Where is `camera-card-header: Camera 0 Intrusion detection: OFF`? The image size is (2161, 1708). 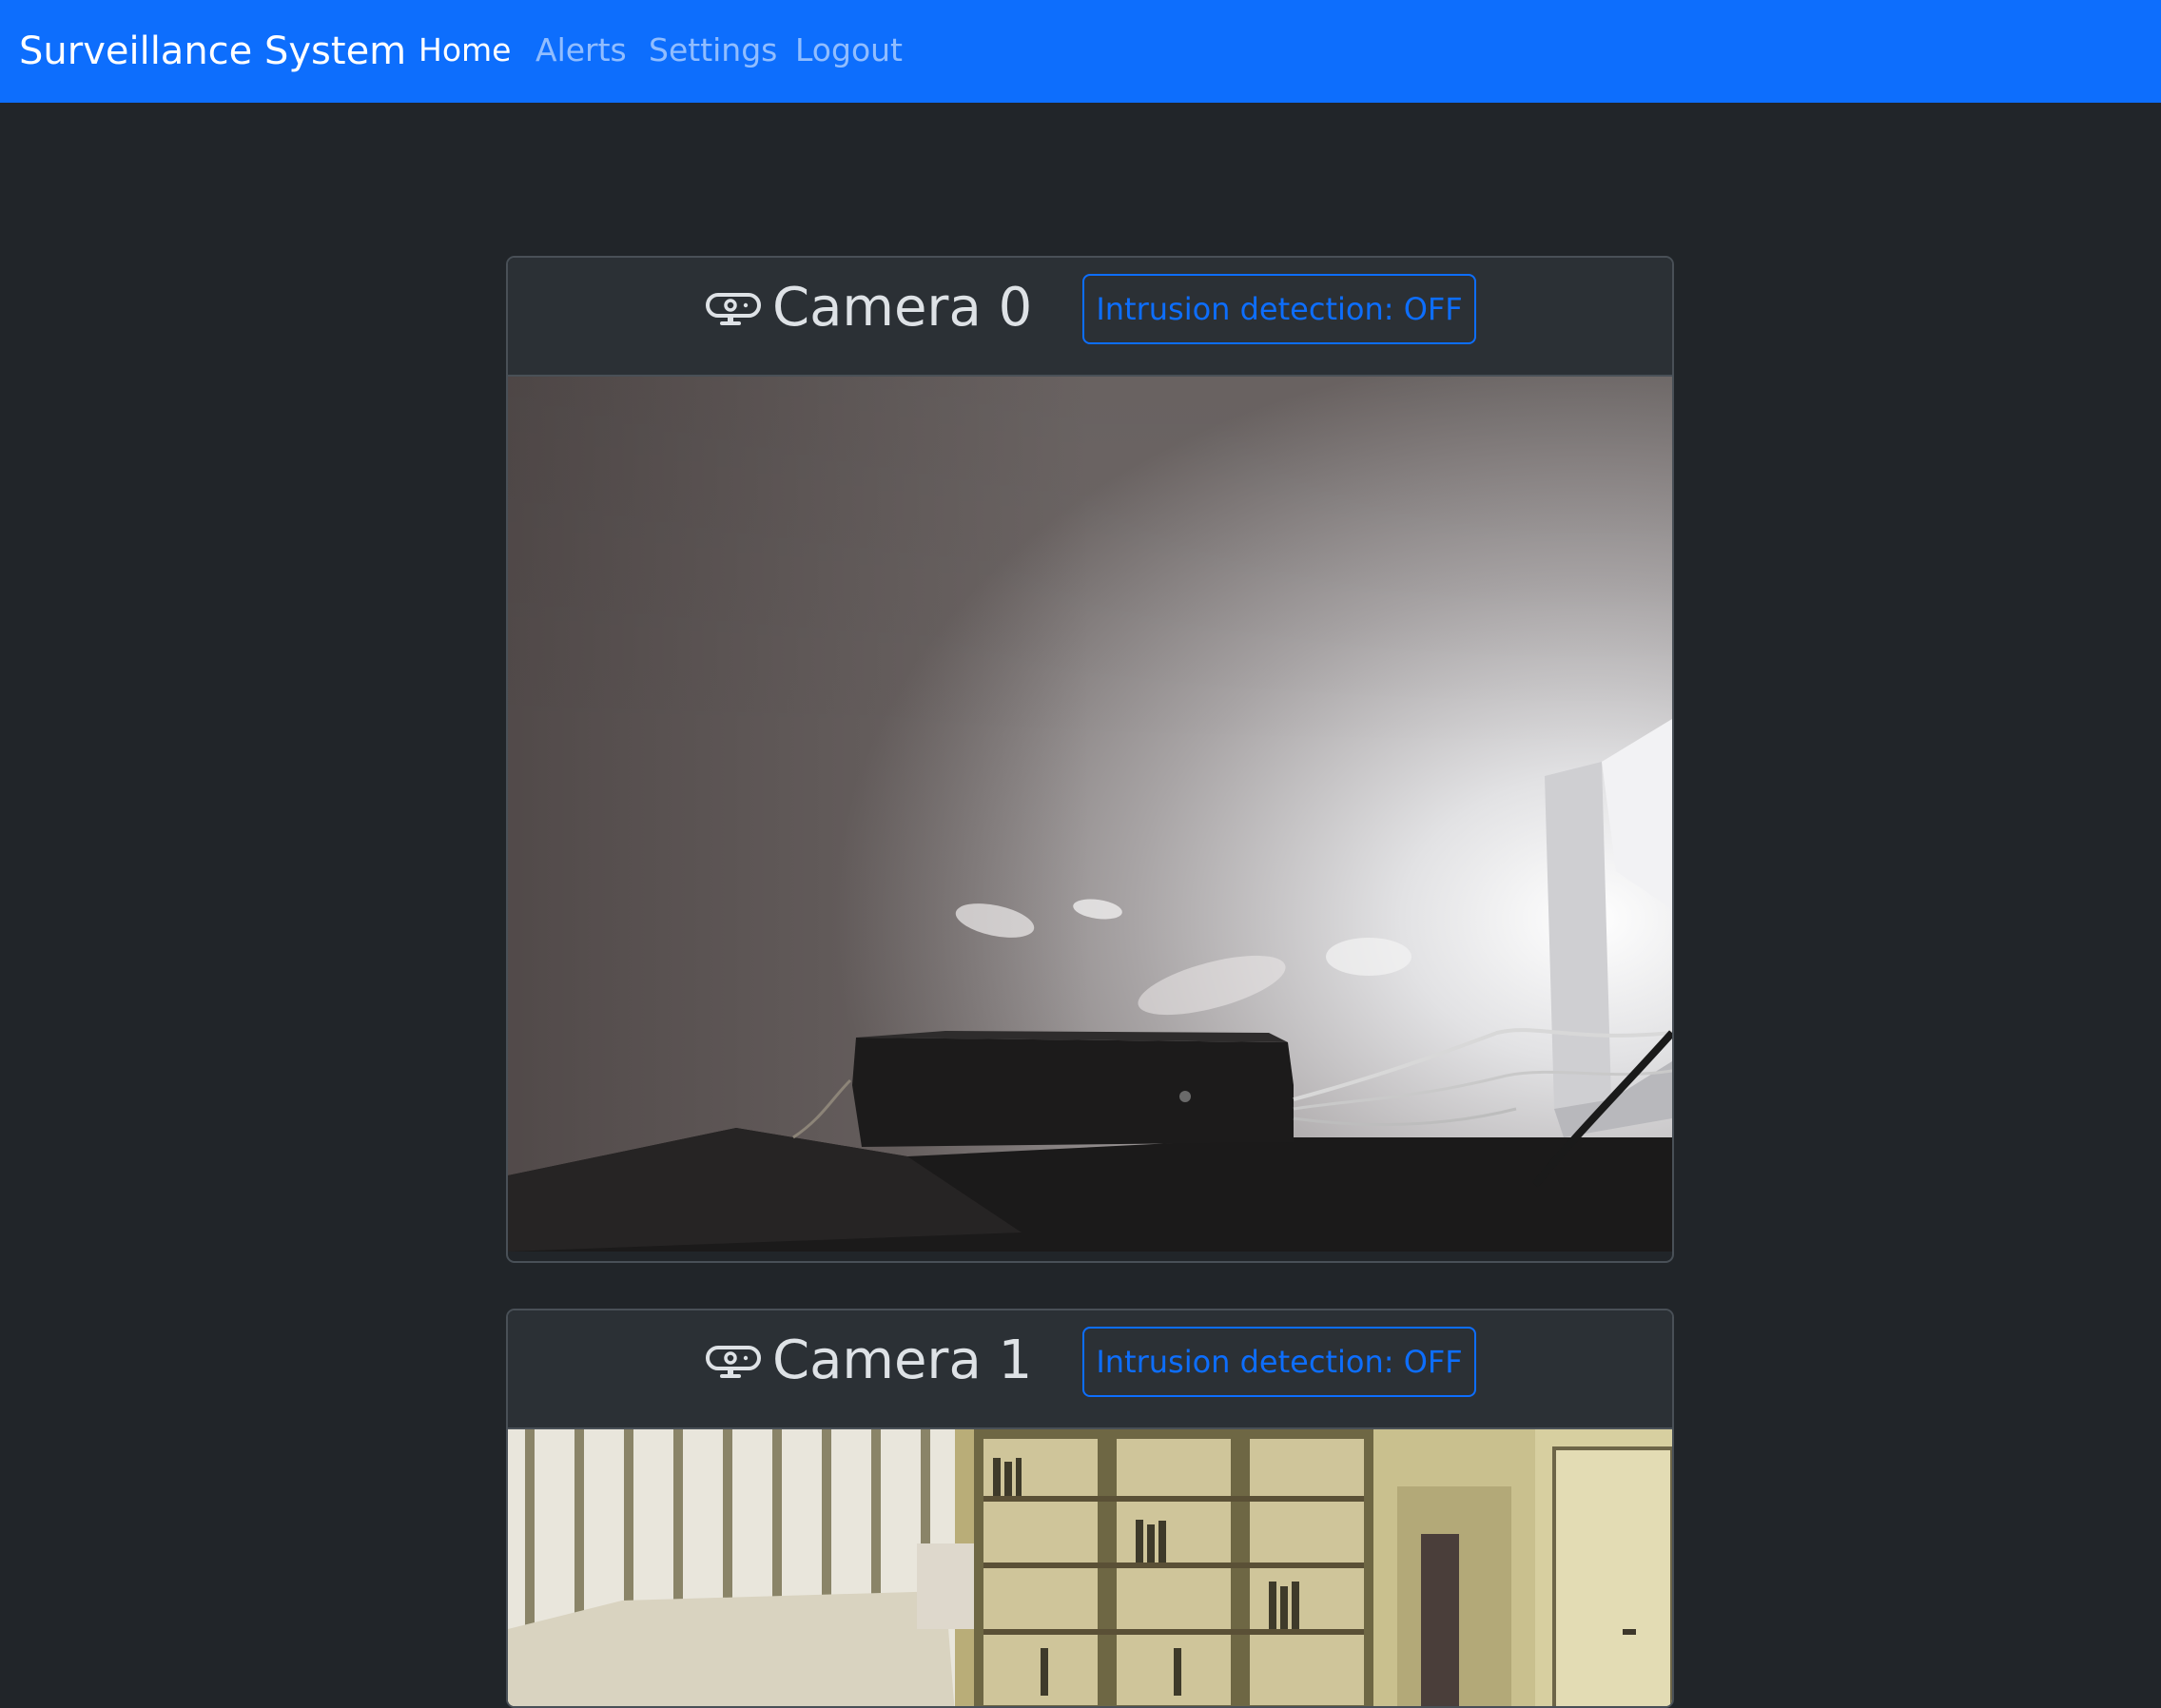
camera-card-header: Camera 0 Intrusion detection: OFF is located at coordinates (1090, 317).